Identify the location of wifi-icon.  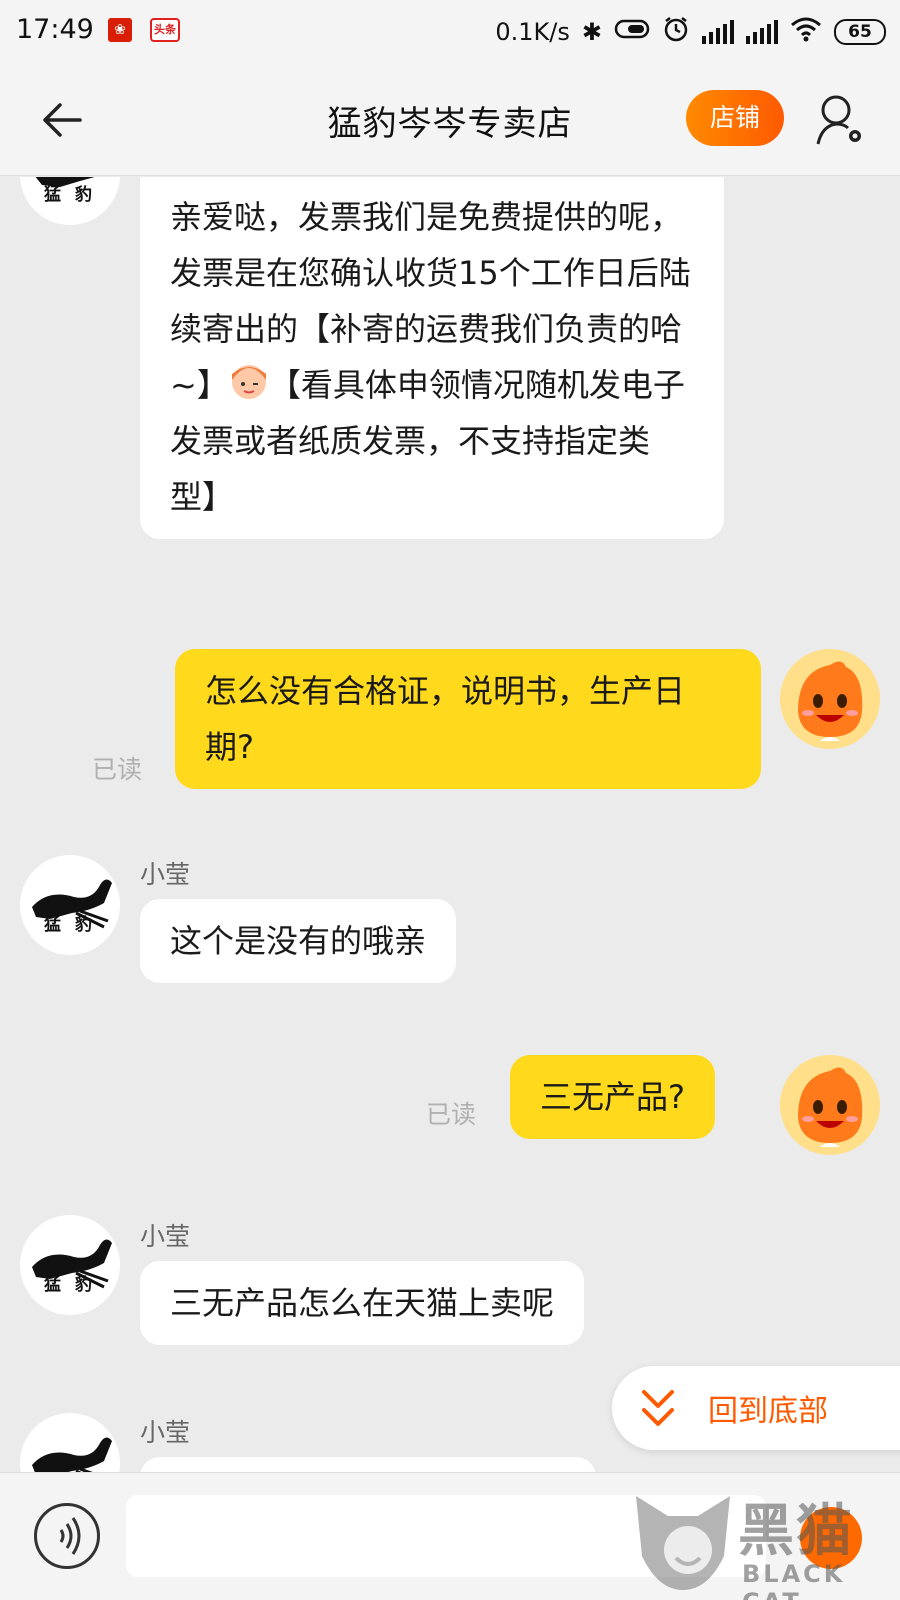
(806, 32).